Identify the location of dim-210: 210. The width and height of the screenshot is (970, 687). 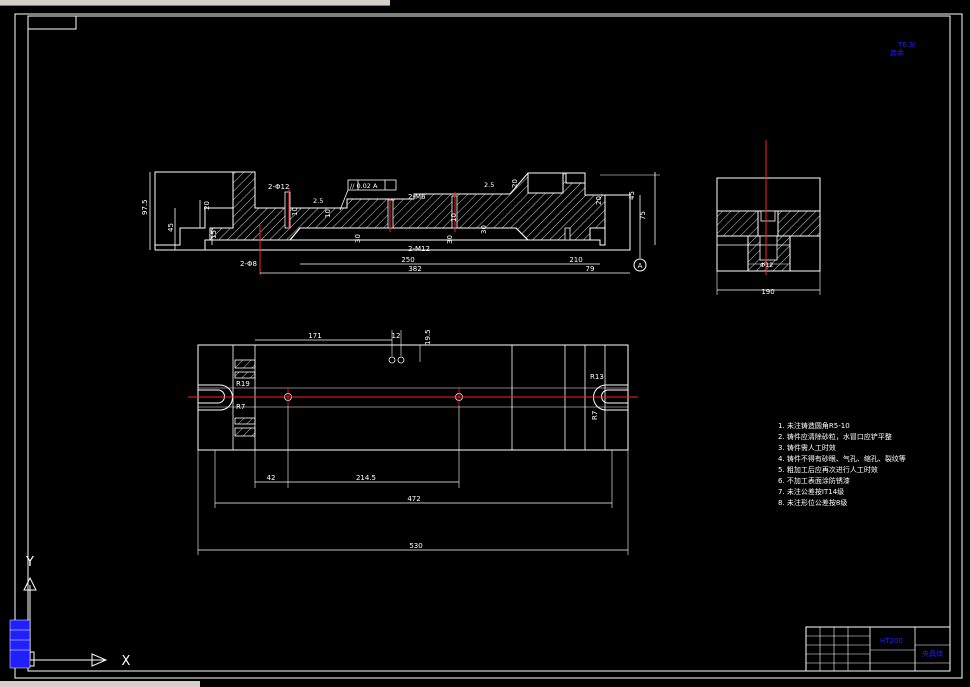
(575, 260).